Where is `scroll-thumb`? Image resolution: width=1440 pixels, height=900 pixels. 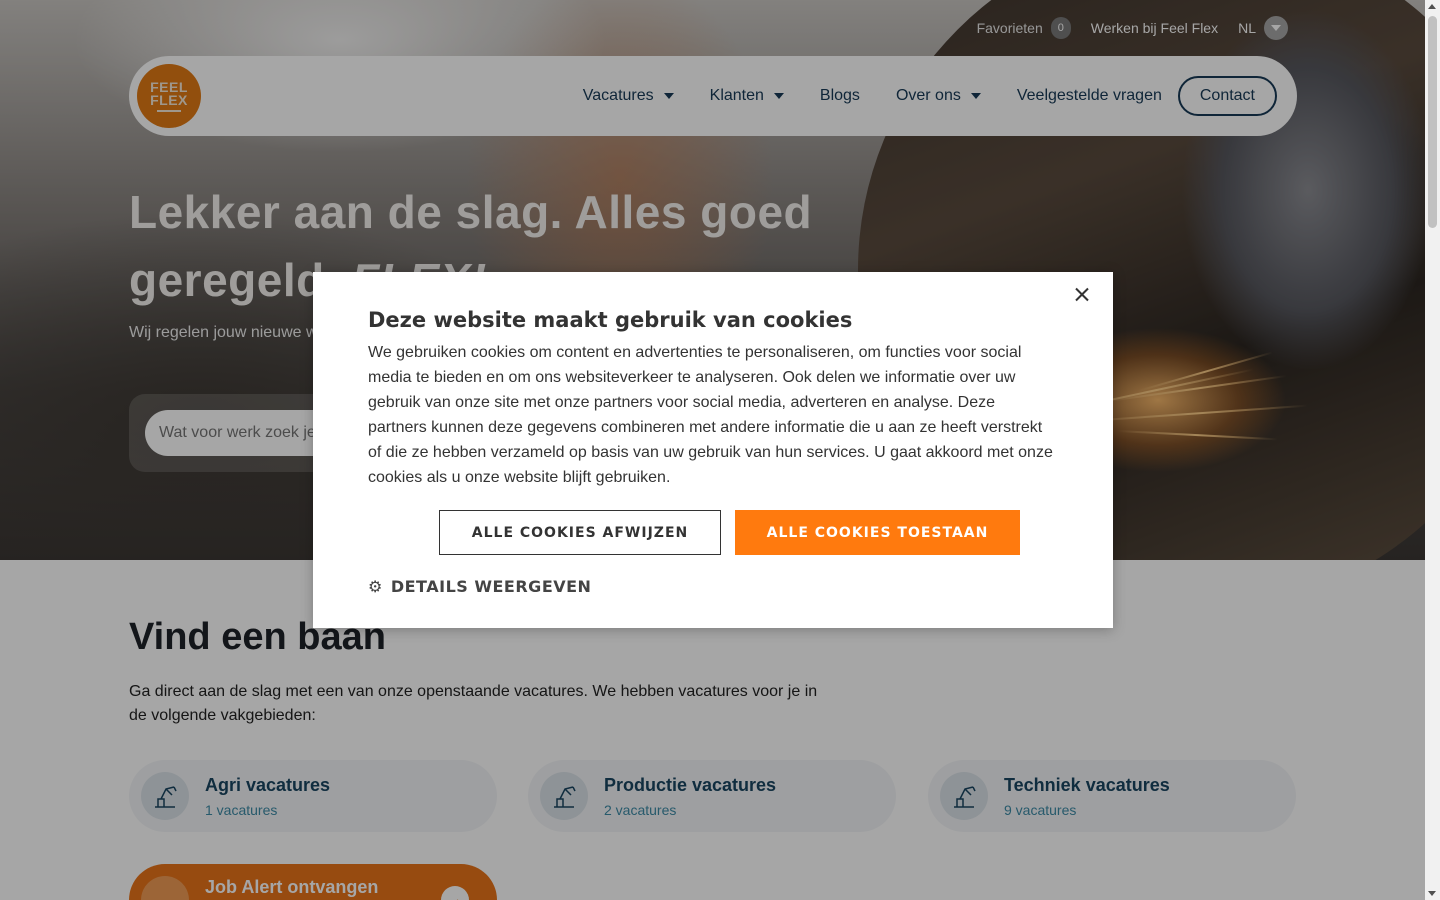 scroll-thumb is located at coordinates (1432, 122).